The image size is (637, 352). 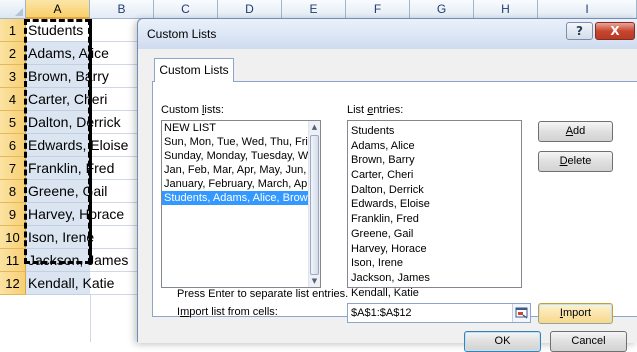 I want to click on row-header: 12, so click(x=13, y=283).